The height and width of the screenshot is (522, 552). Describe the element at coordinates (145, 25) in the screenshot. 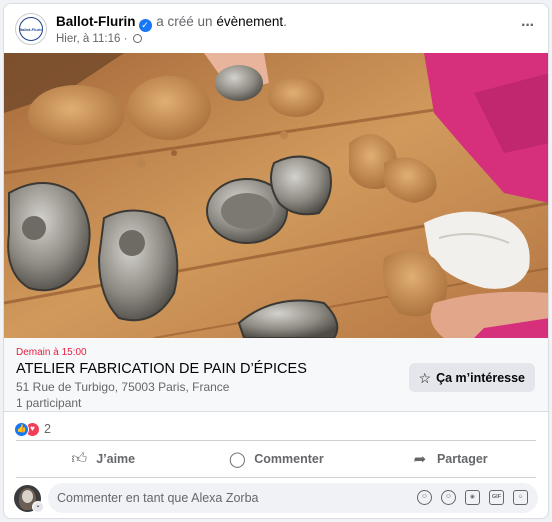

I see `verified-badge-icon: ✓` at that location.